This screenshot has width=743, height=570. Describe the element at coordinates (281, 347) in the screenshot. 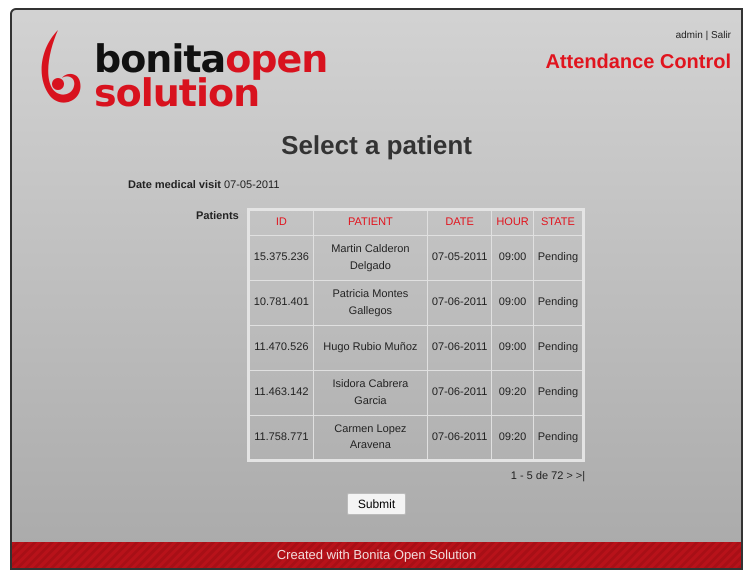

I see `table-cell: 11.470.526` at that location.